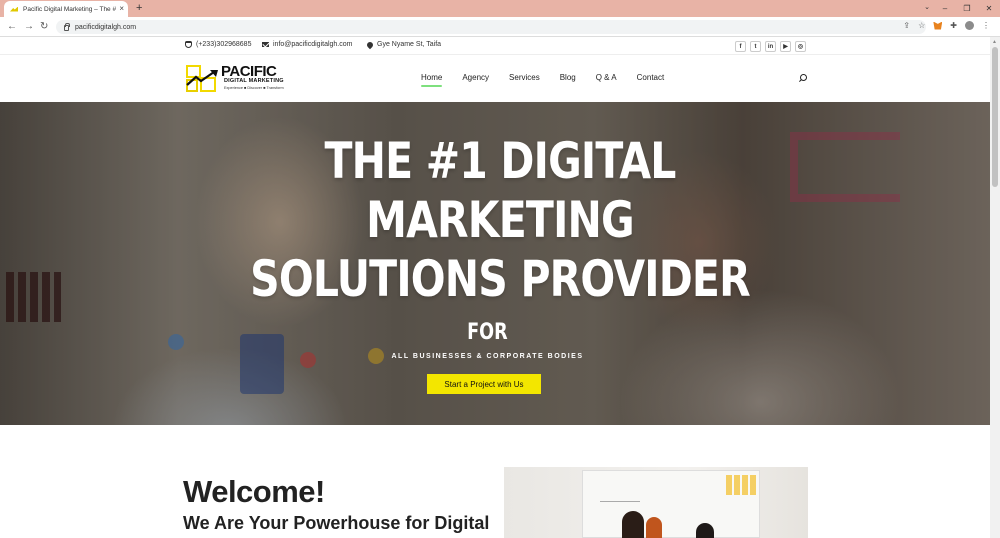 Image resolution: width=1000 pixels, height=538 pixels. I want to click on mail-icon, so click(265, 44).